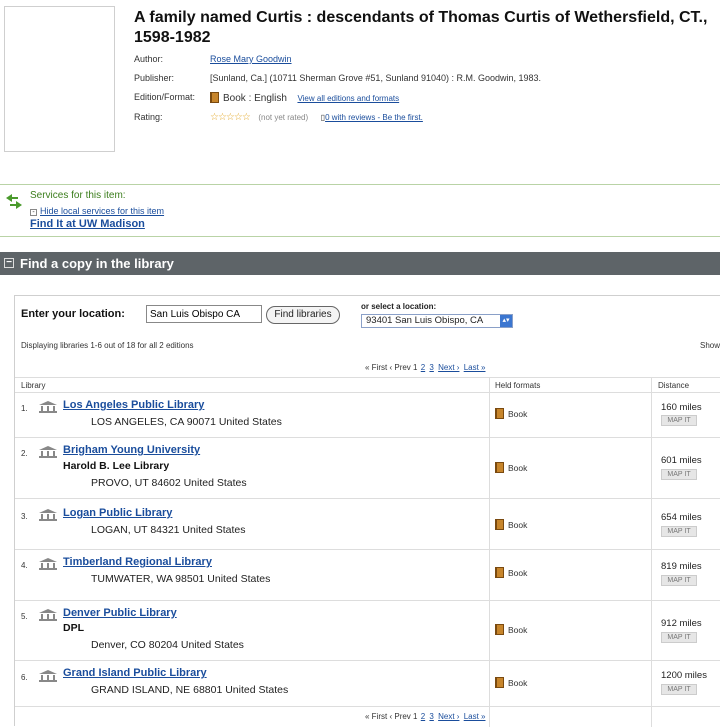 This screenshot has width=720, height=727. Describe the element at coordinates (9, 263) in the screenshot. I see `collapse-section-icon: −` at that location.